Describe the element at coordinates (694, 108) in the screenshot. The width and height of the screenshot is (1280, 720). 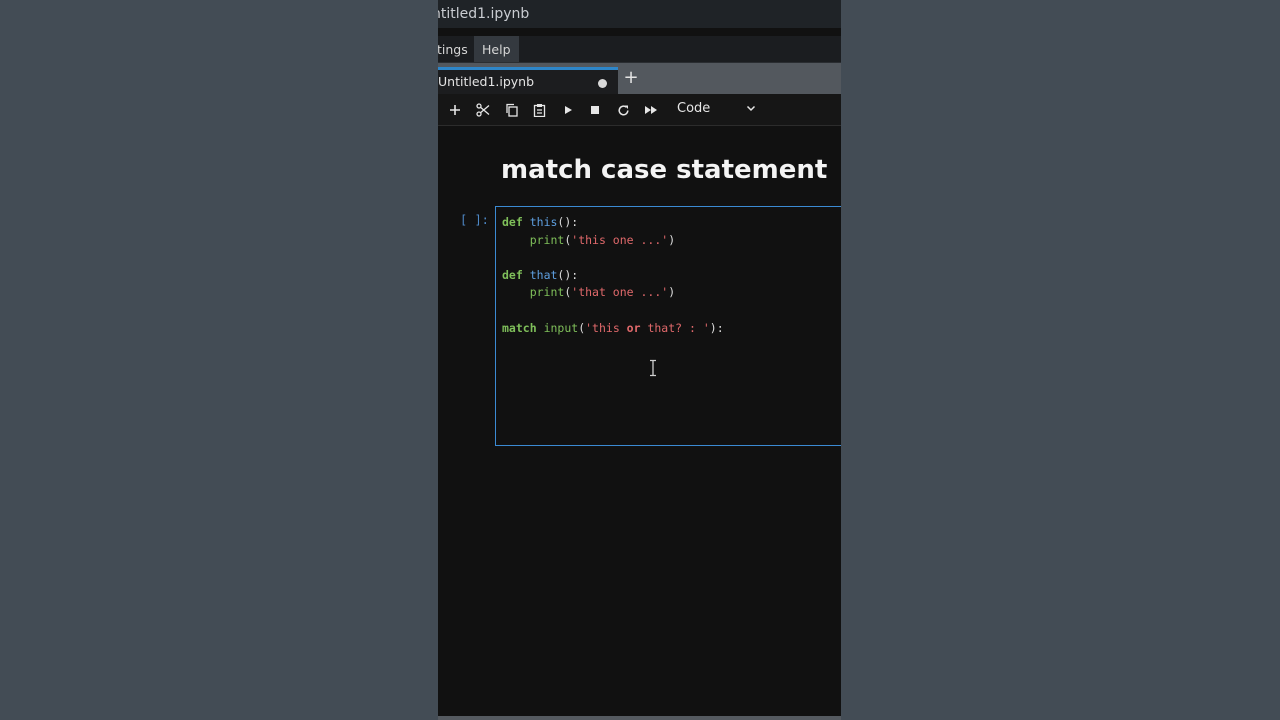
I see `cell-type-value: Code` at that location.